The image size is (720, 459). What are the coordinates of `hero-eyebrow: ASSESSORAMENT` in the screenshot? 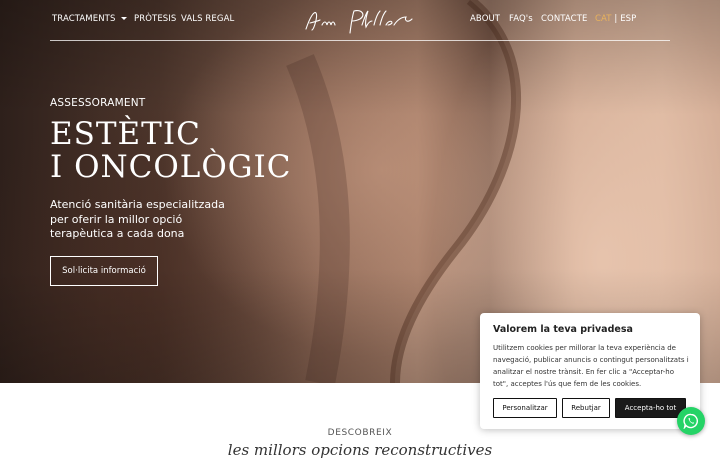 It's located at (98, 103).